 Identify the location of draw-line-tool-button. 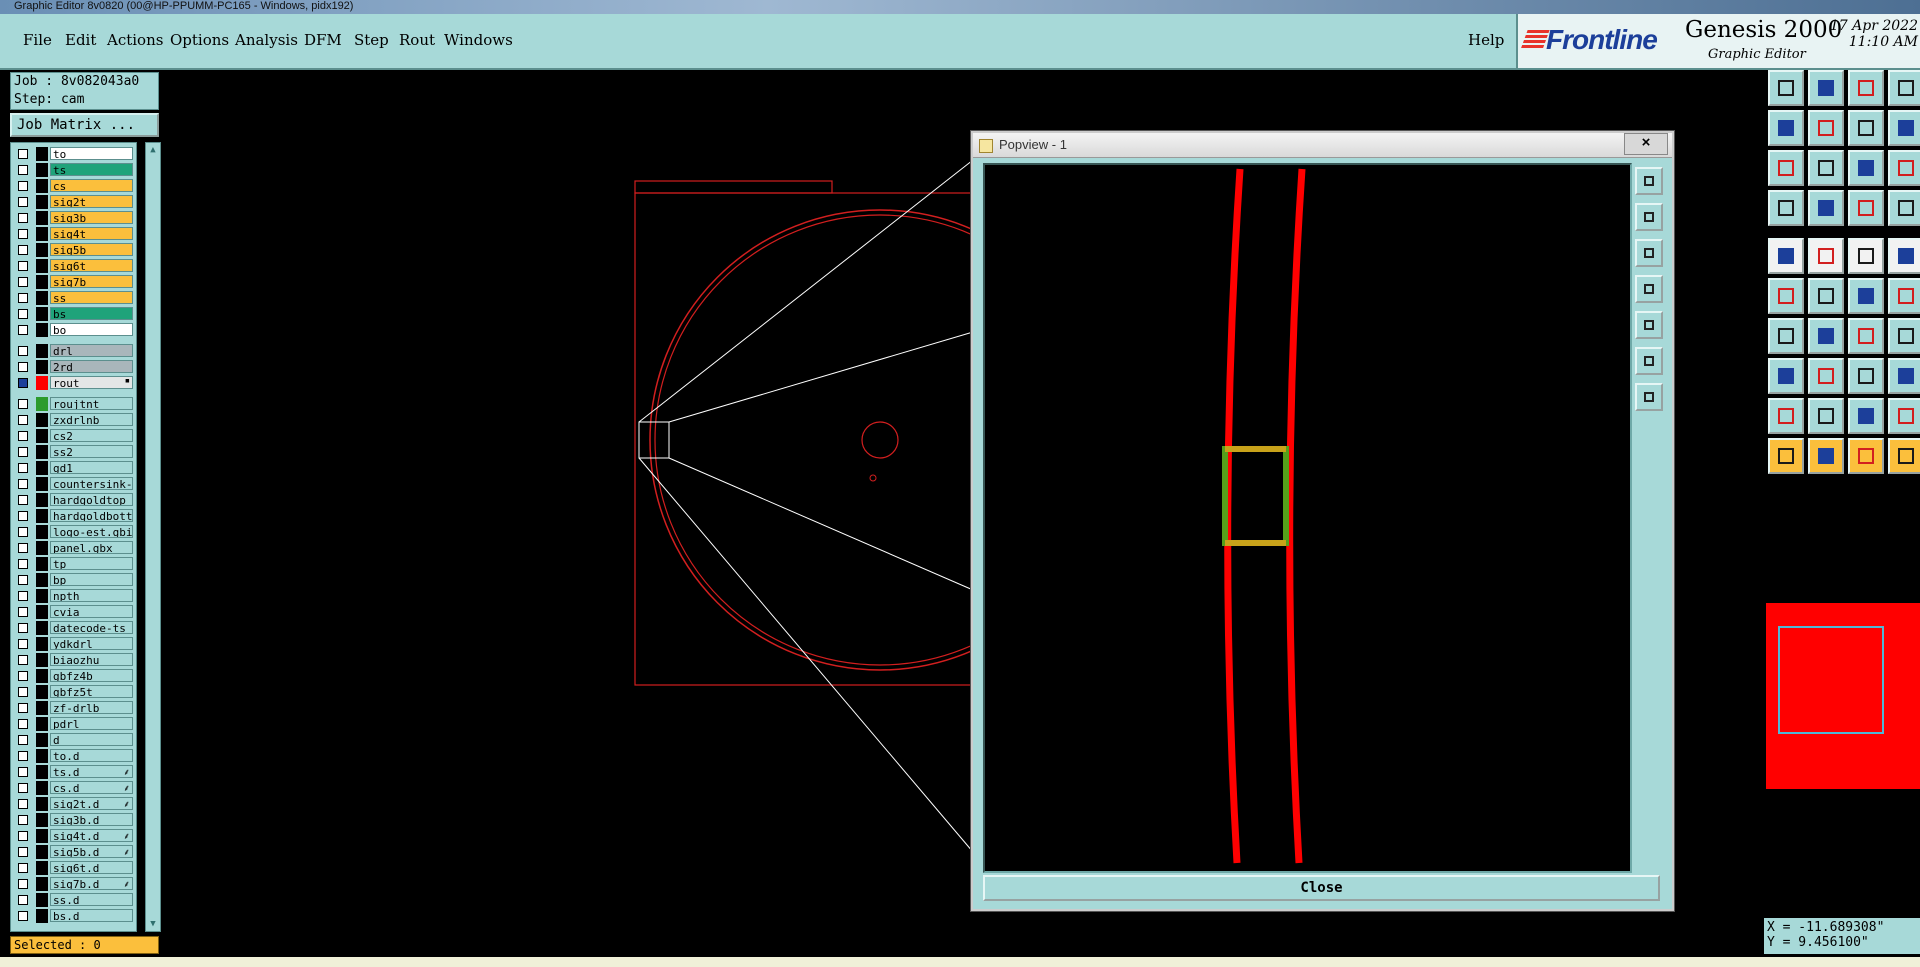
(1786, 336).